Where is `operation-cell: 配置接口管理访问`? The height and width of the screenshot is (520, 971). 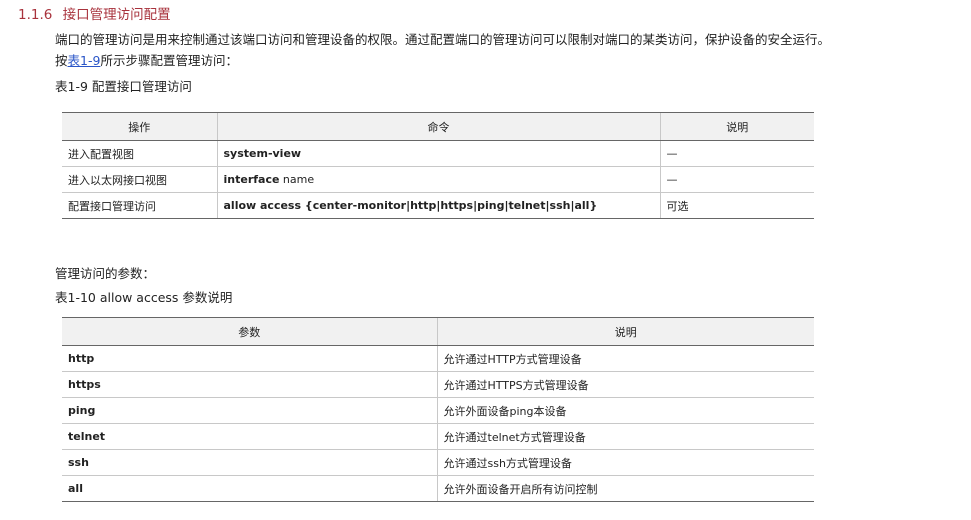
operation-cell: 配置接口管理访问 is located at coordinates (139, 205).